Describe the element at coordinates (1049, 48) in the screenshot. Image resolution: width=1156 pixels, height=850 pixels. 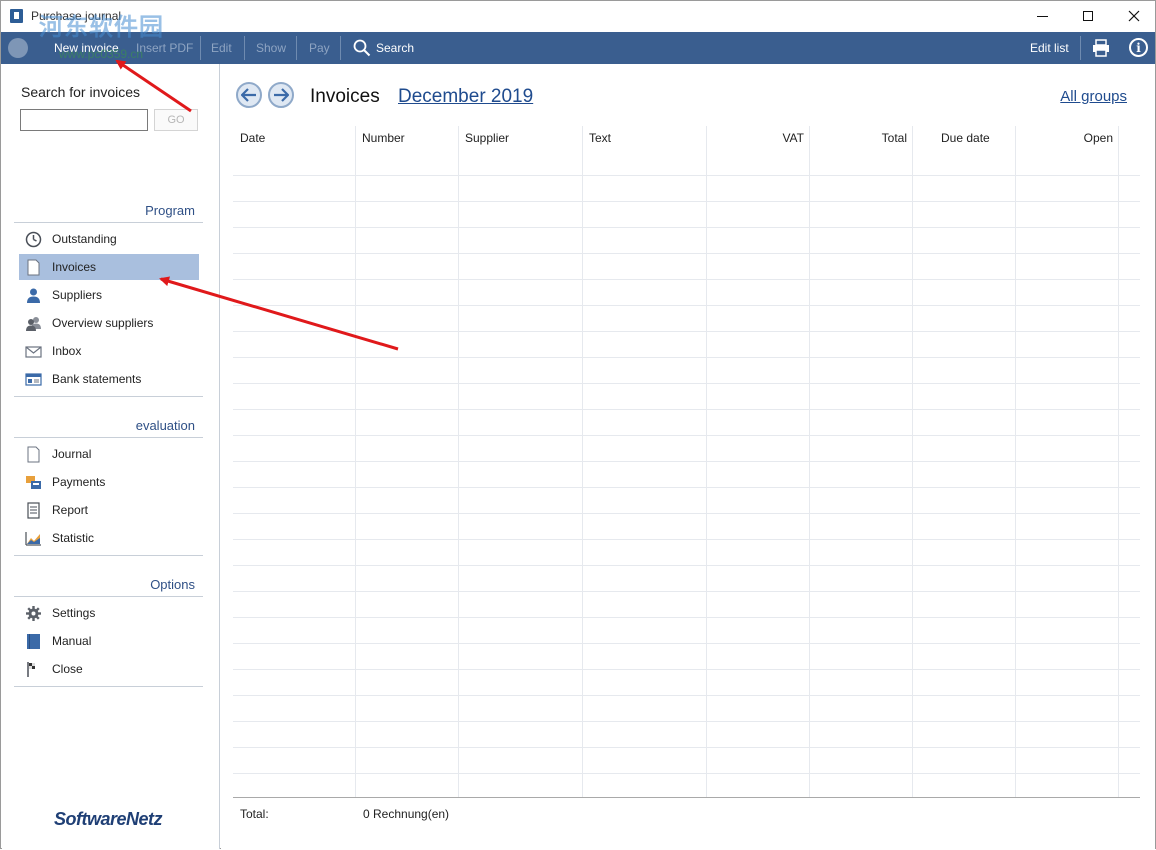
I see `edit-list-button: Edit list` at that location.